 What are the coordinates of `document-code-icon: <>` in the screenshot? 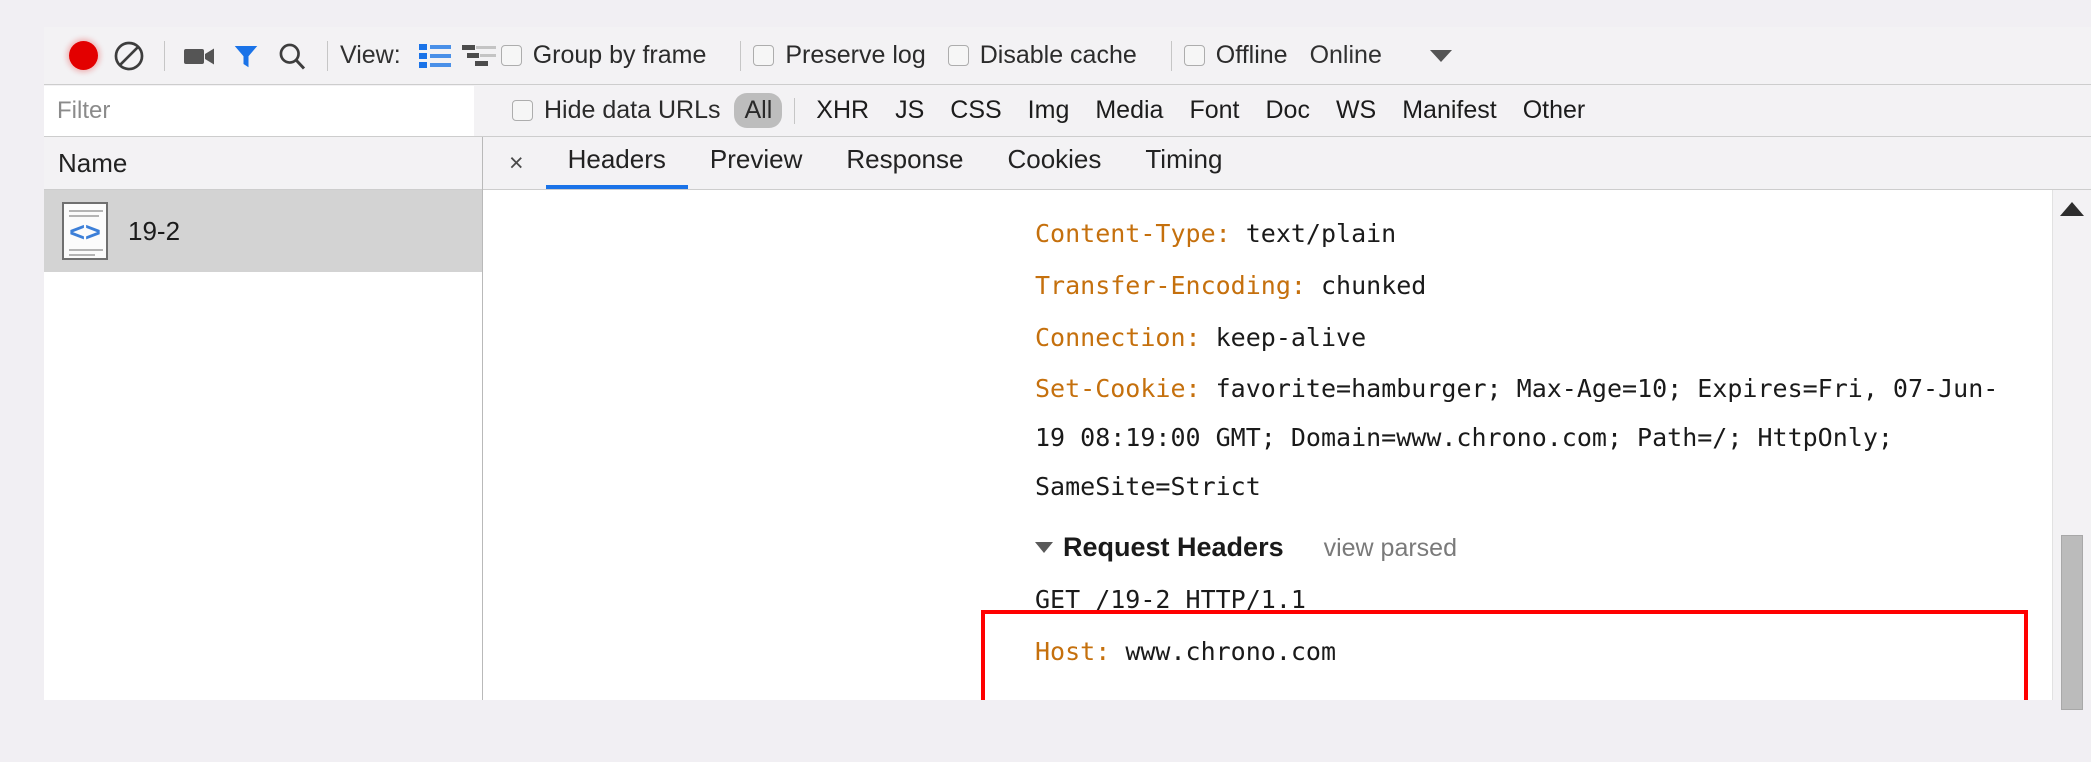 It's located at (85, 231).